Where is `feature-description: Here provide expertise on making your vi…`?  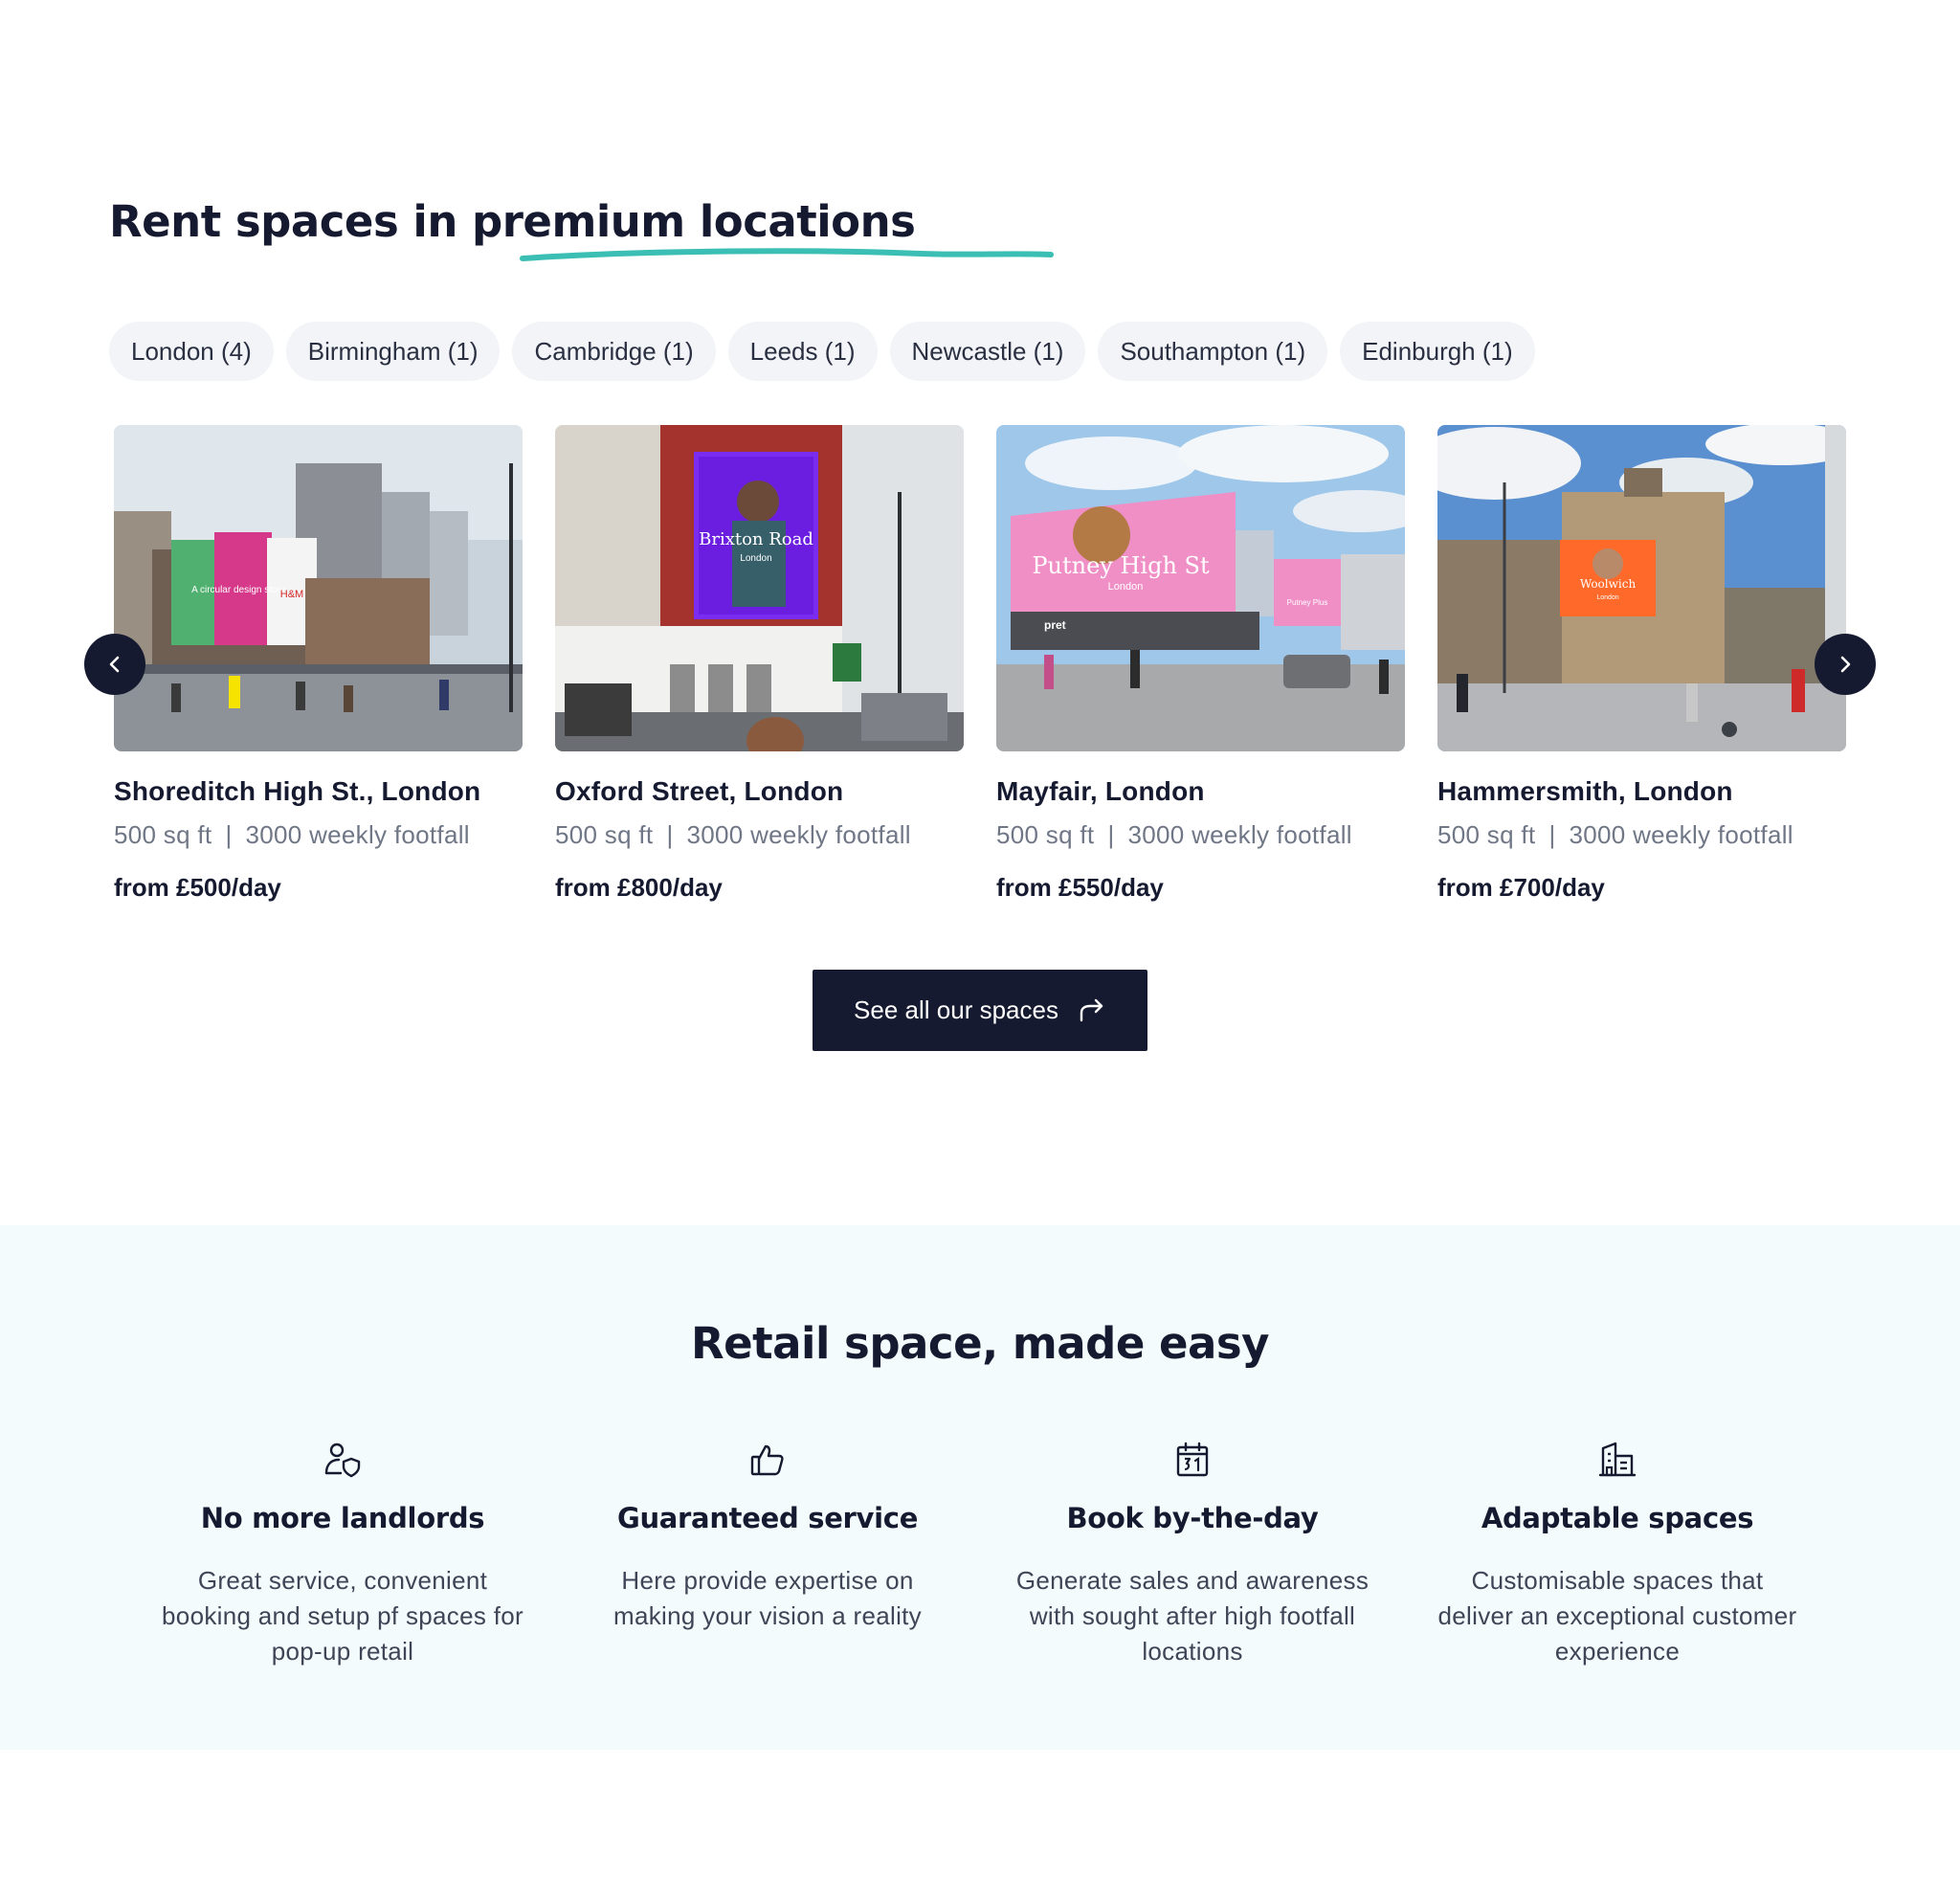
feature-description: Here provide expertise on making your vi… is located at coordinates (768, 1598).